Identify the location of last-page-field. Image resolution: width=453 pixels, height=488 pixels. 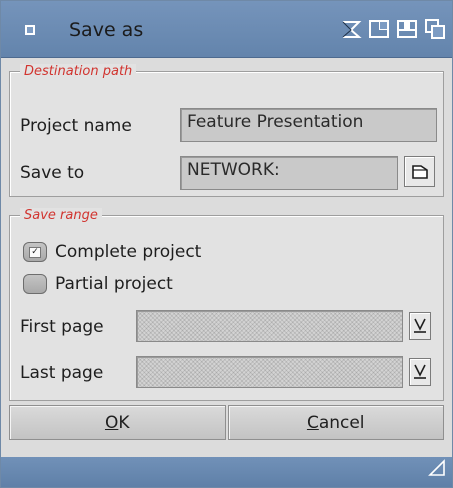
(269, 372).